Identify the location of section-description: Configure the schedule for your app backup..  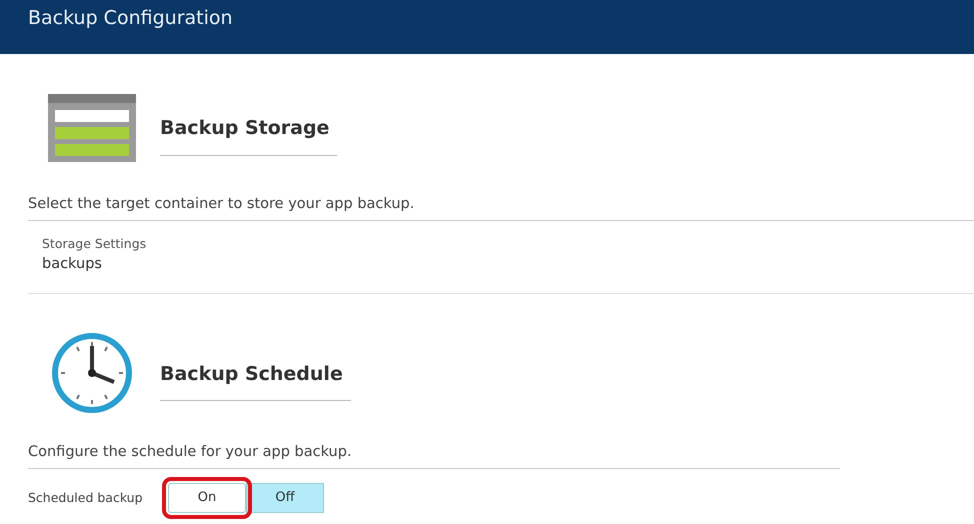
(434, 455).